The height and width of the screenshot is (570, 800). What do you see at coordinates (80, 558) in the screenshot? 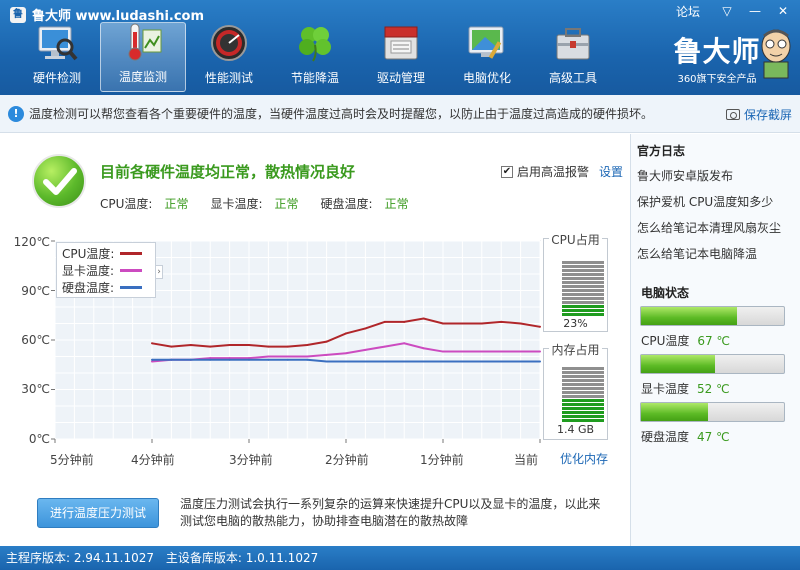
I see `main-version: 主程序版本: 2.94.11.1027` at bounding box center [80, 558].